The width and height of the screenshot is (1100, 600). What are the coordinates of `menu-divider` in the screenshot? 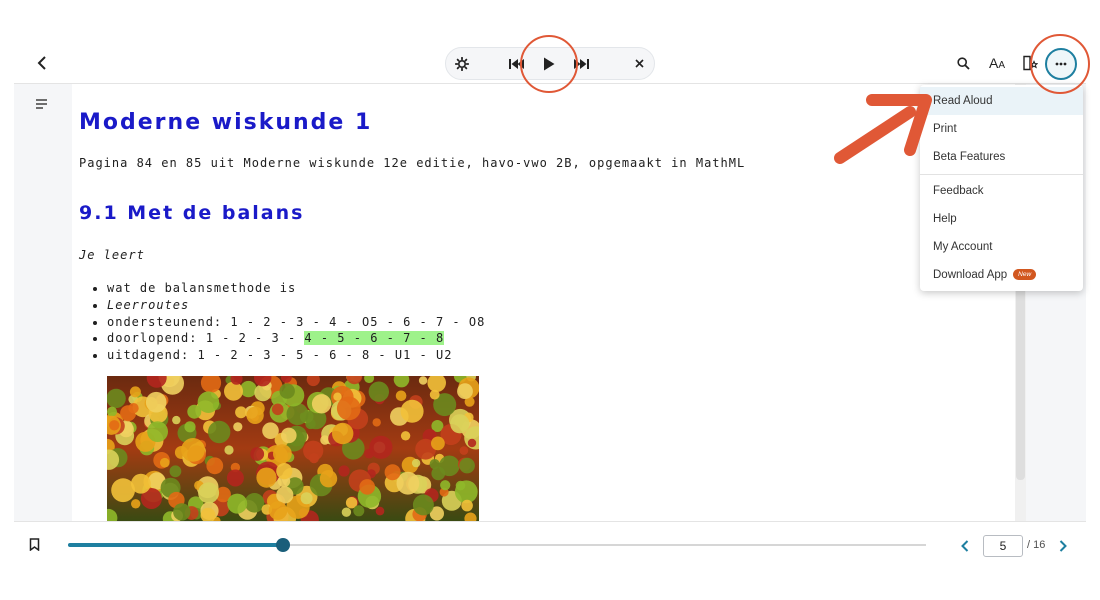 It's located at (1001, 174).